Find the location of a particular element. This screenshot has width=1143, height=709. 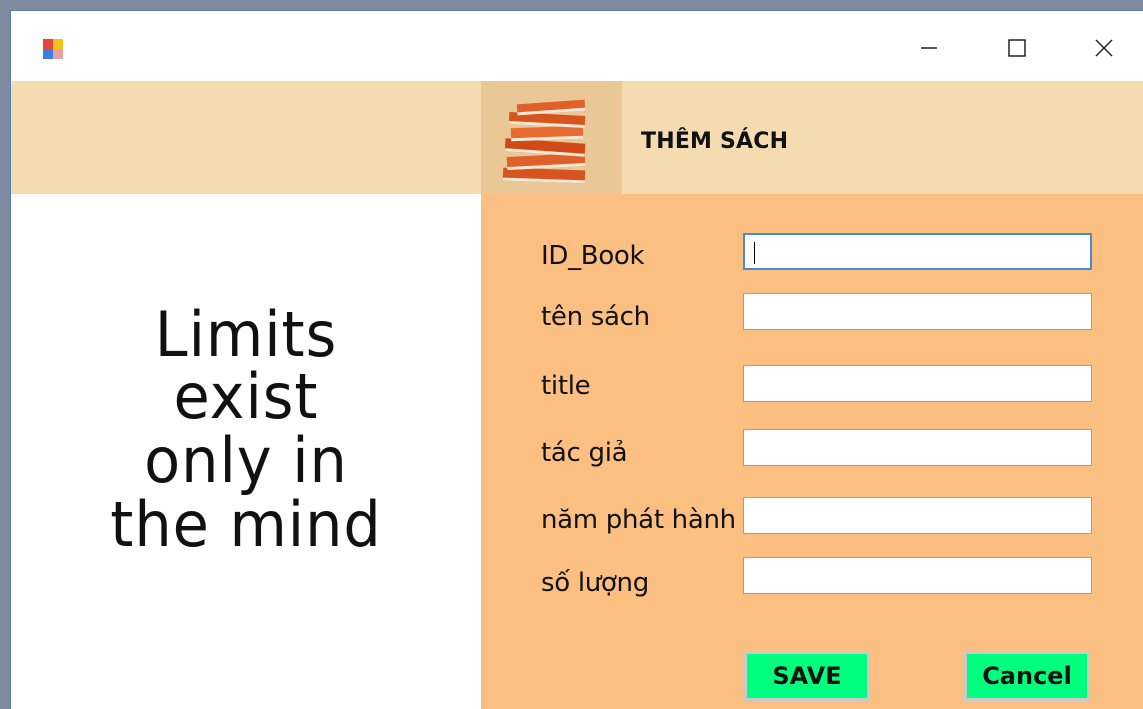

label-so-luong: số lượng is located at coordinates (595, 583).